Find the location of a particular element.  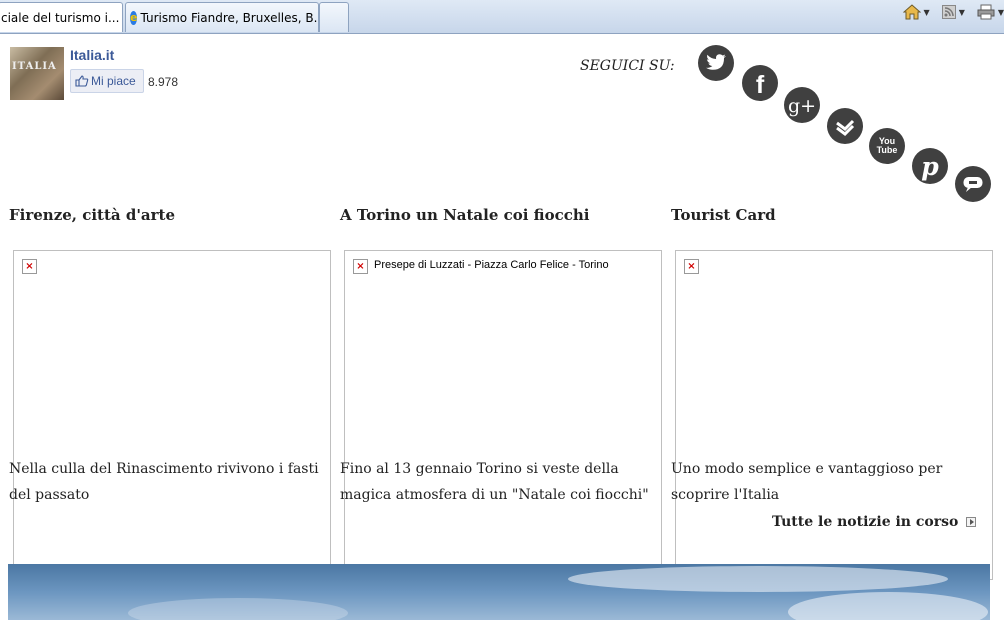

google-plus-icon: g+ is located at coordinates (802, 105).